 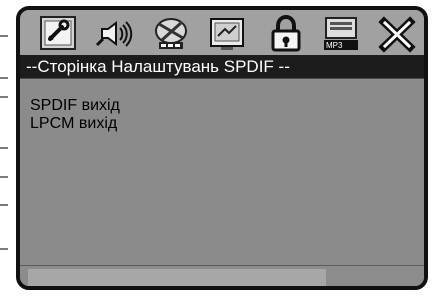 I want to click on video-setup-icon, so click(x=227, y=34).